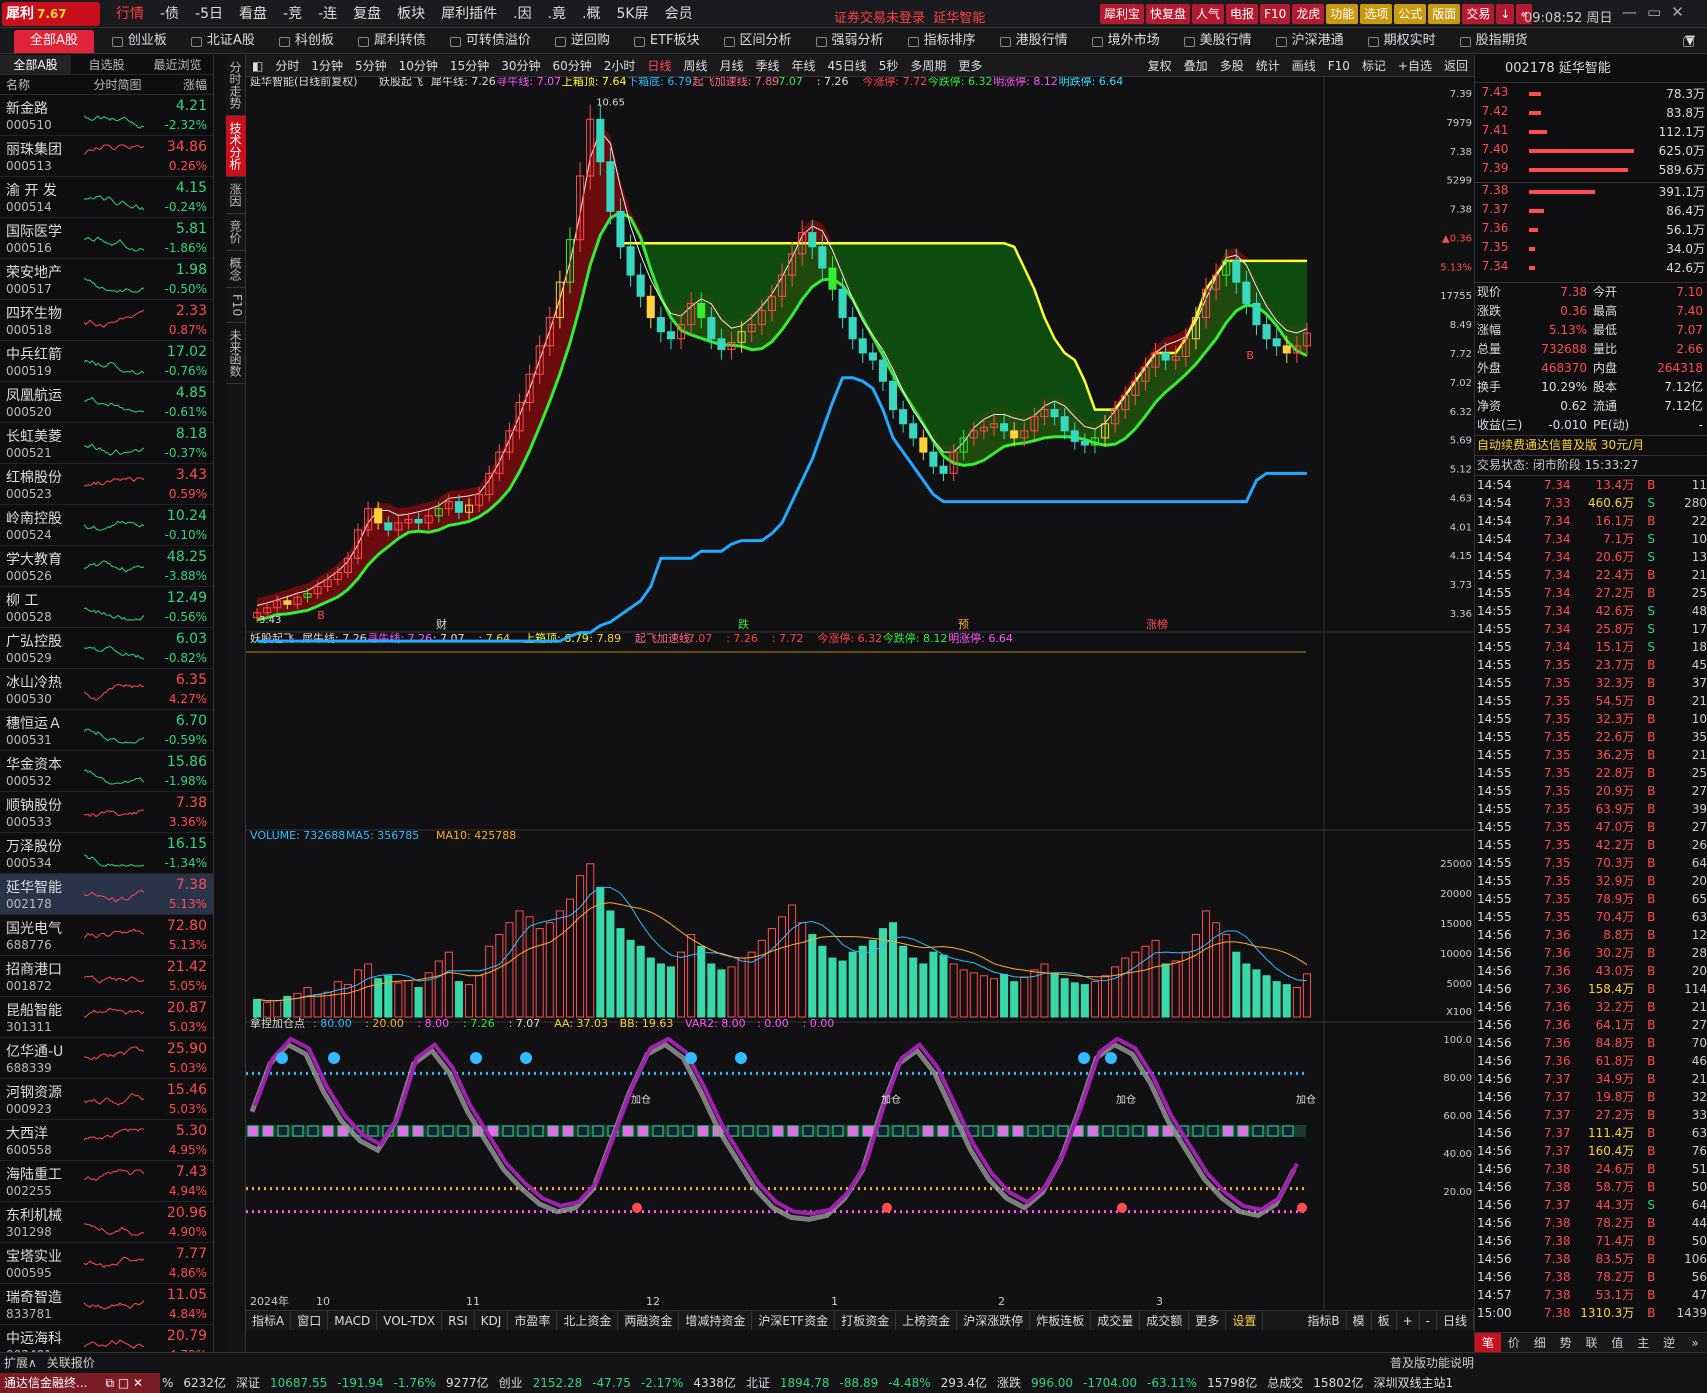 The image size is (1707, 1393). Describe the element at coordinates (236, 232) in the screenshot. I see `vertical-tab: 竞价` at that location.